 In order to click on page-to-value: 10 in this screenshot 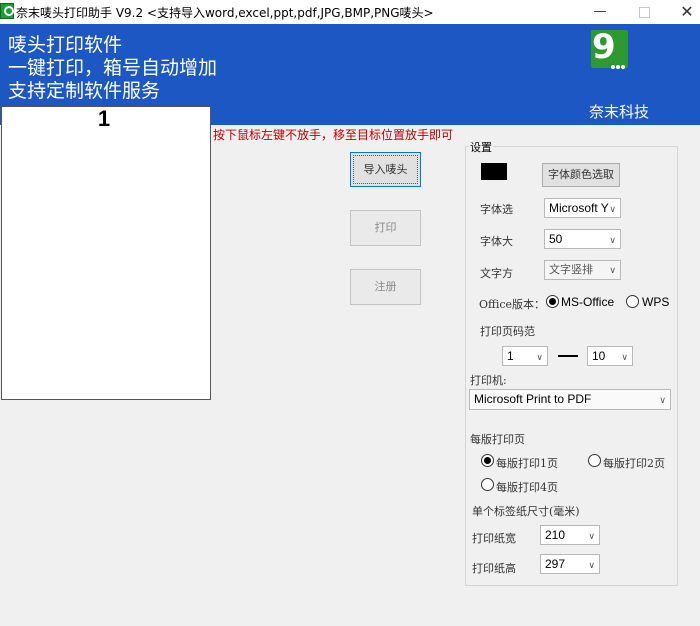, I will do `click(599, 356)`.